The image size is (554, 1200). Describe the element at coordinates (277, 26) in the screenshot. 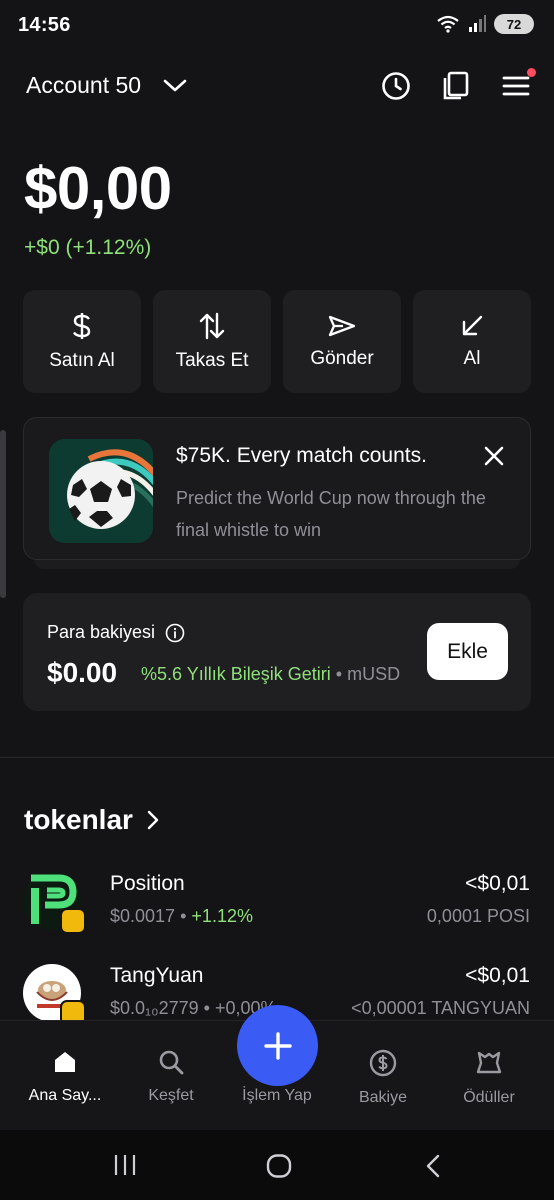

I see `status-bar: 14:56 72` at that location.